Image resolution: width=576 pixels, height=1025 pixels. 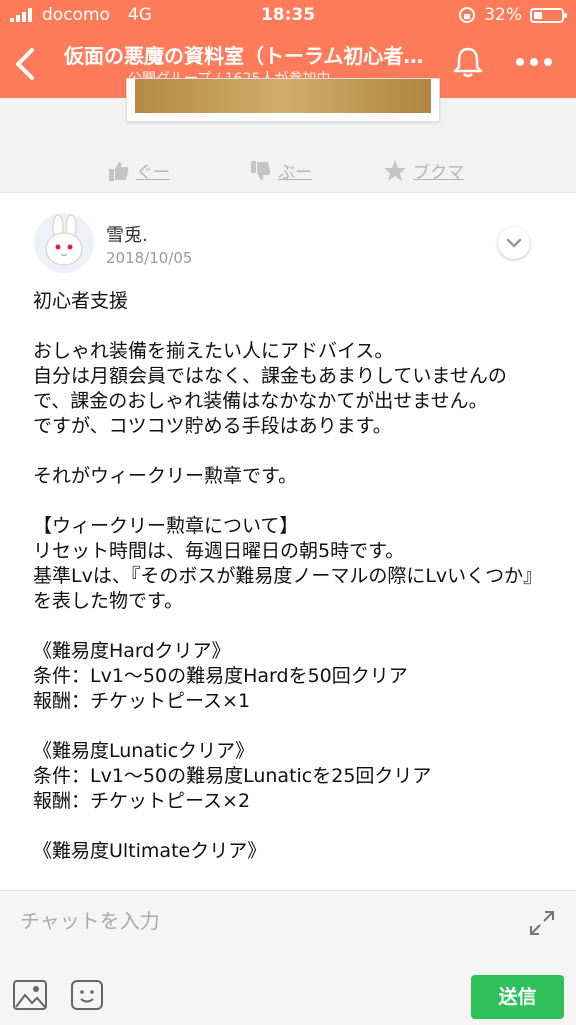 I want to click on good-label: ぐー, so click(x=153, y=173).